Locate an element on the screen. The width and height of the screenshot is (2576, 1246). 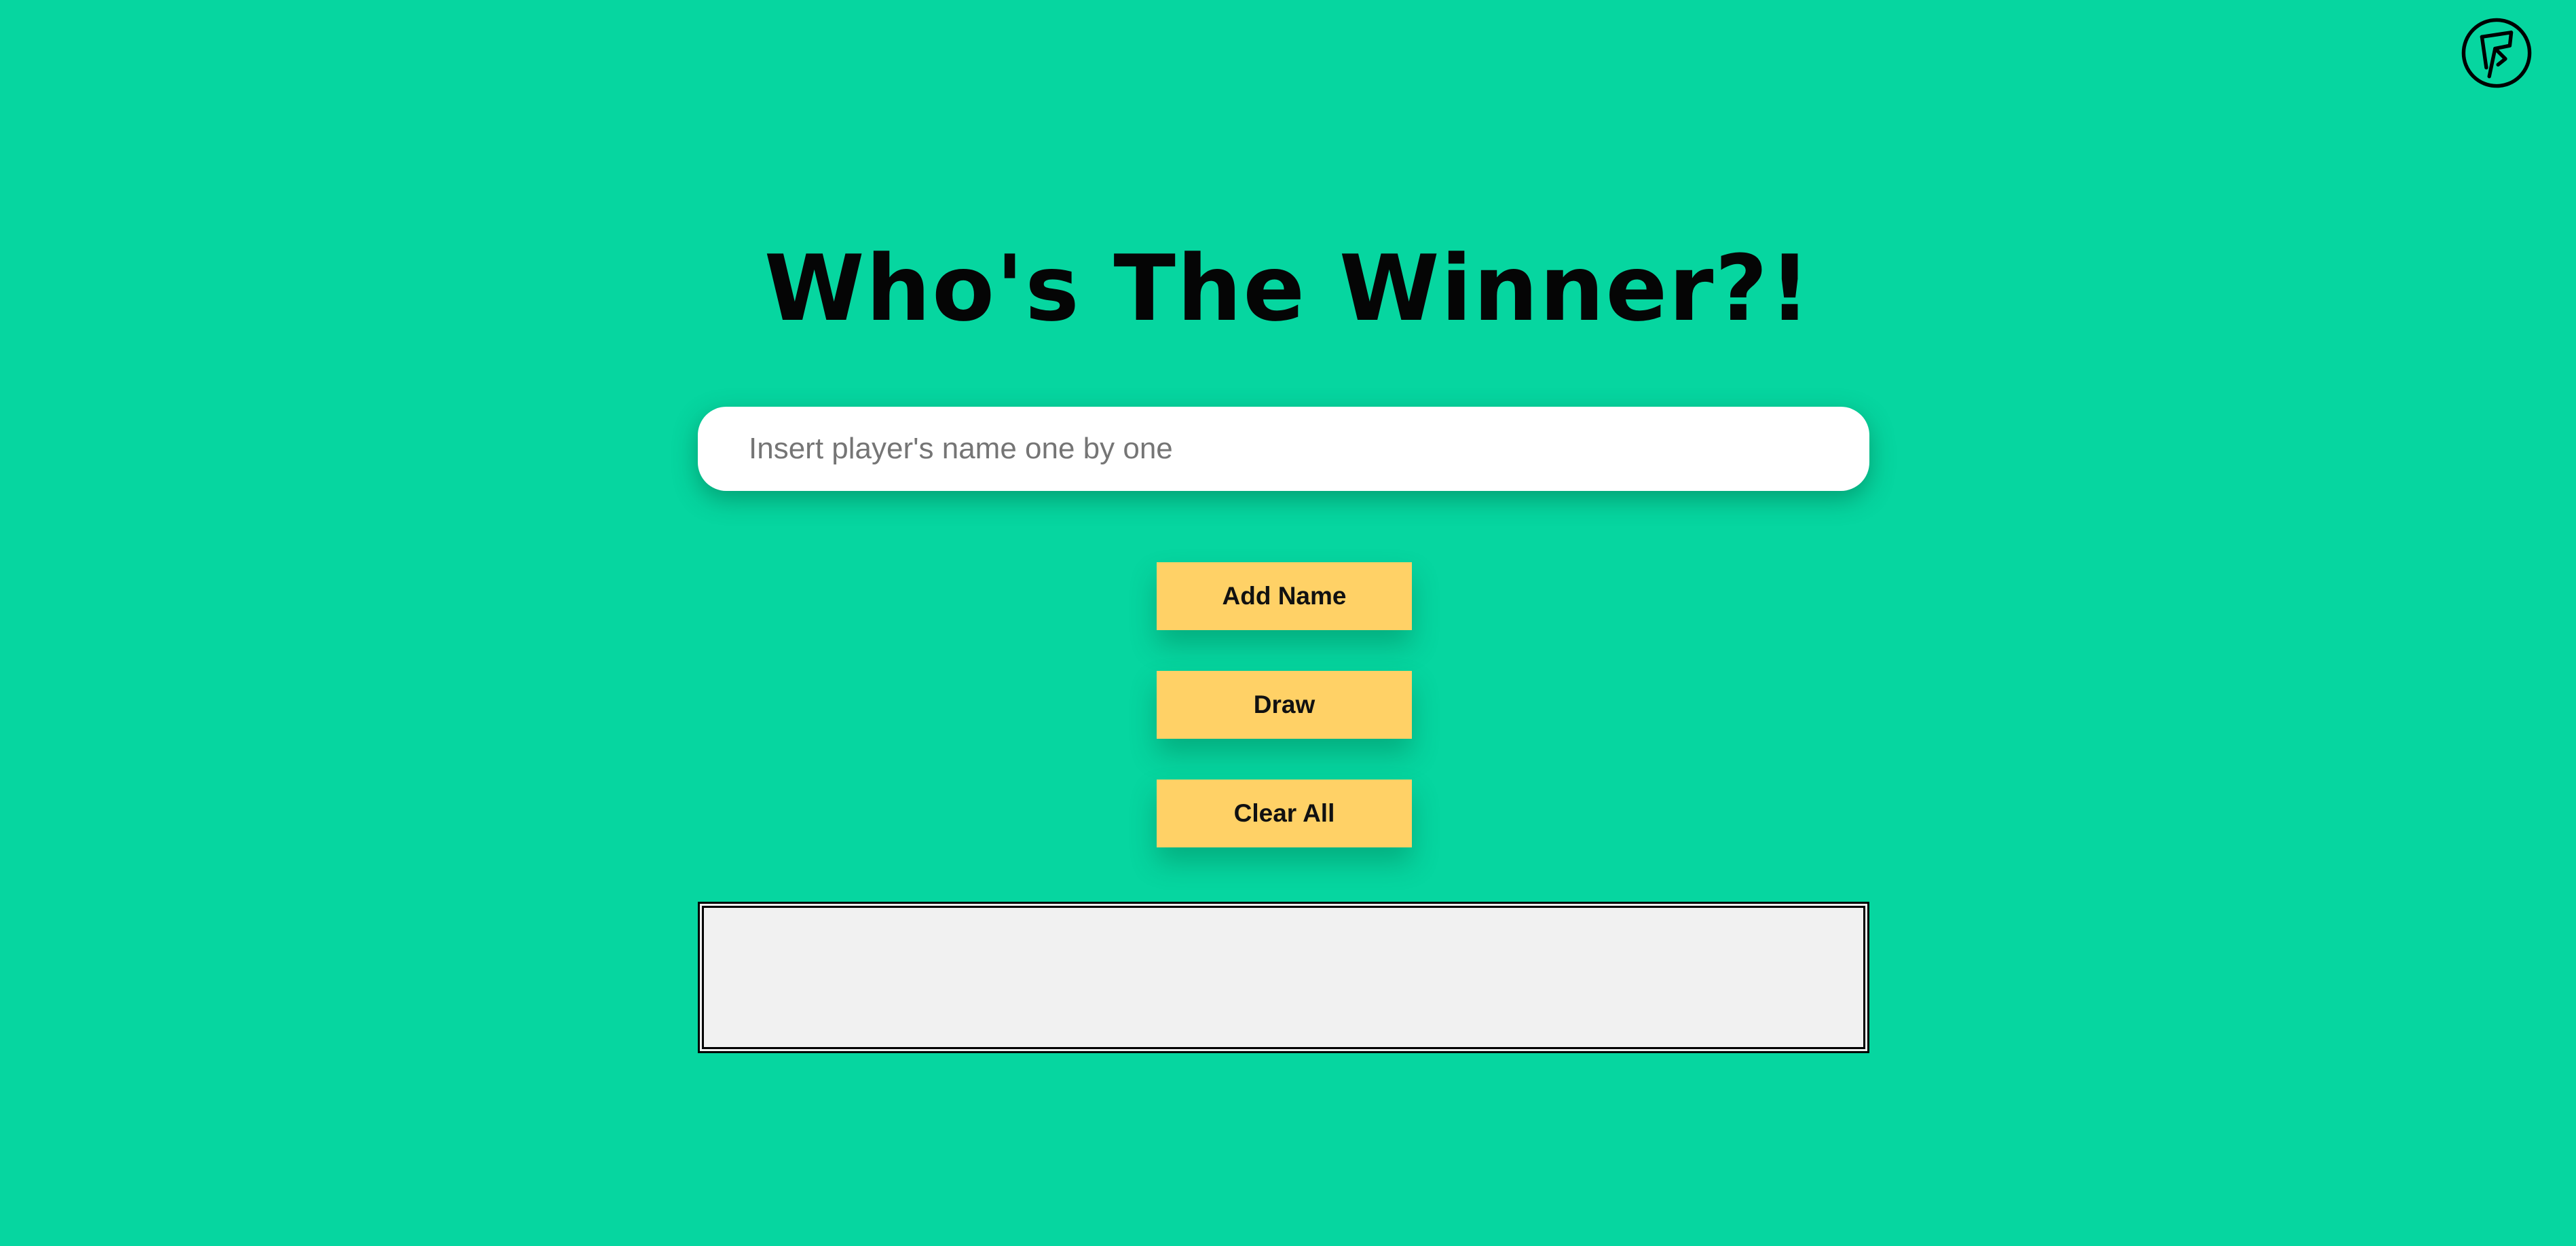
clear-all-button: Clear All is located at coordinates (1285, 814).